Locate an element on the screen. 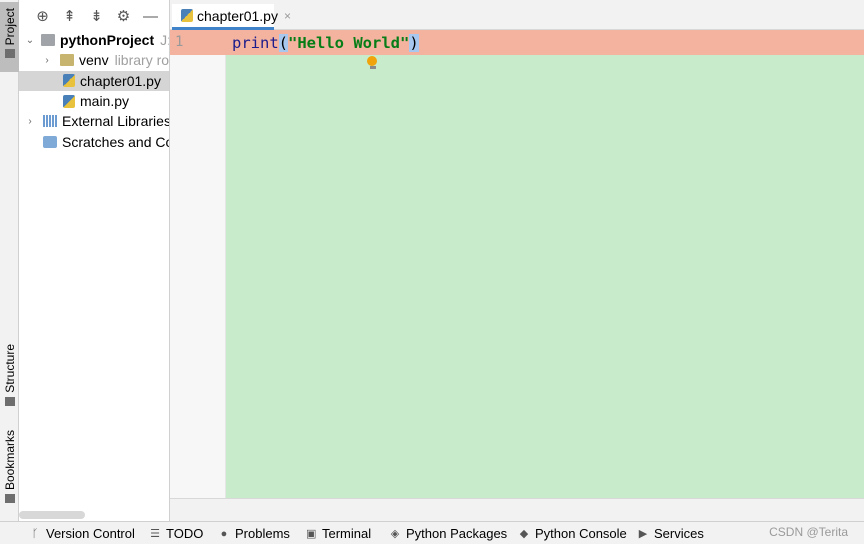 Image resolution: width=864 pixels, height=544 pixels. structure-tool-tab: Structure is located at coordinates (9, 379).